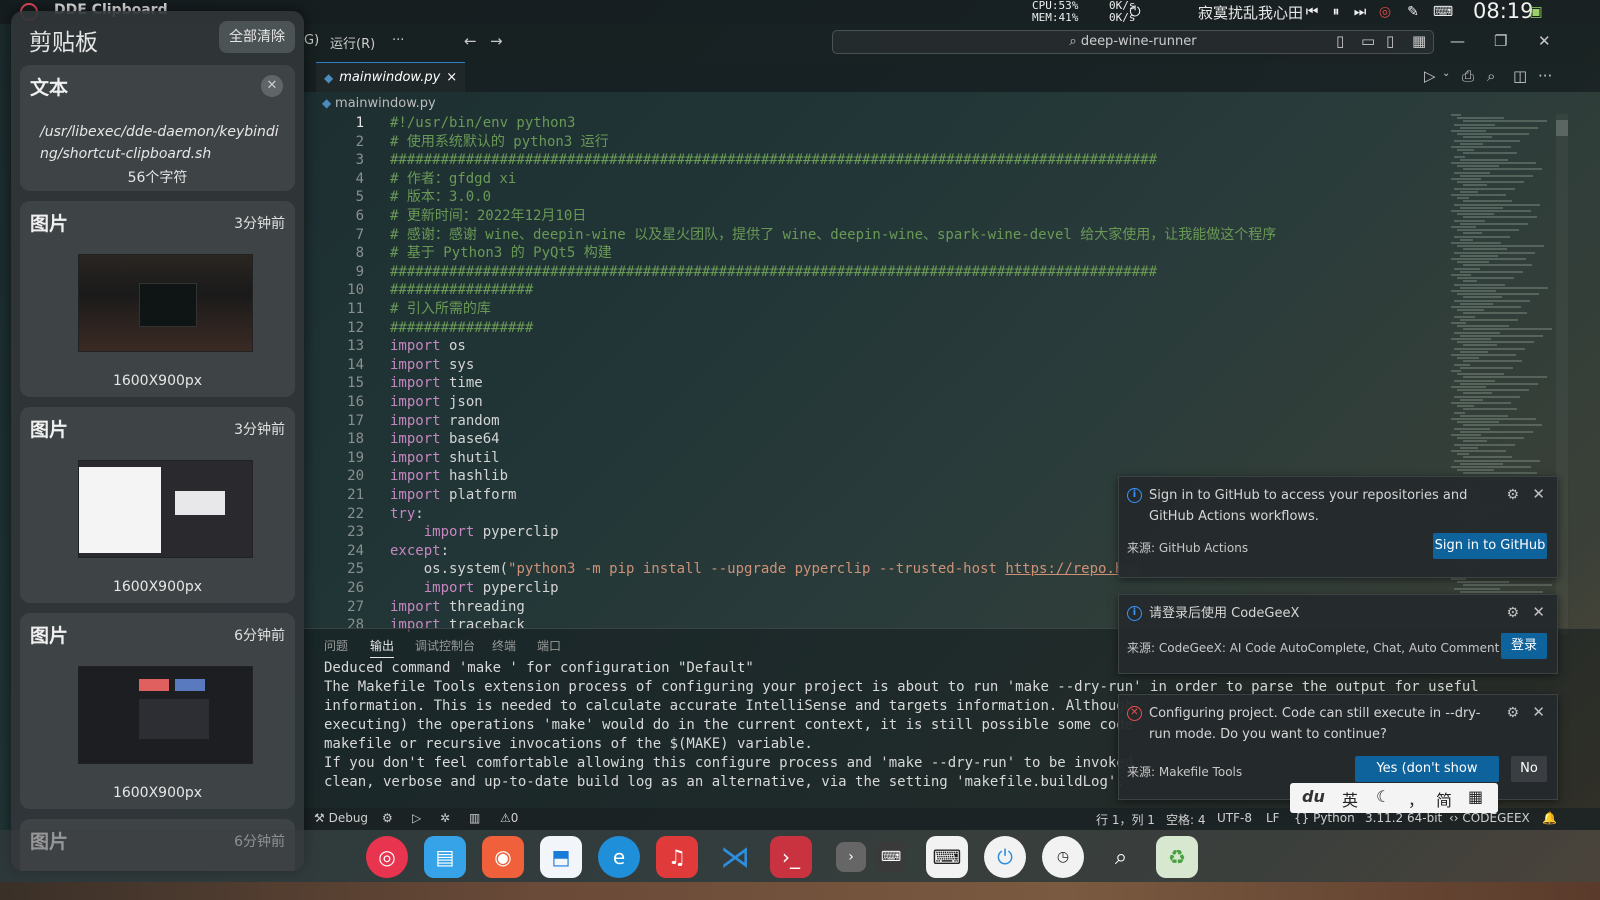 Image resolution: width=1600 pixels, height=900 pixels. Describe the element at coordinates (462, 327) in the screenshot. I see `code-text: #################` at that location.